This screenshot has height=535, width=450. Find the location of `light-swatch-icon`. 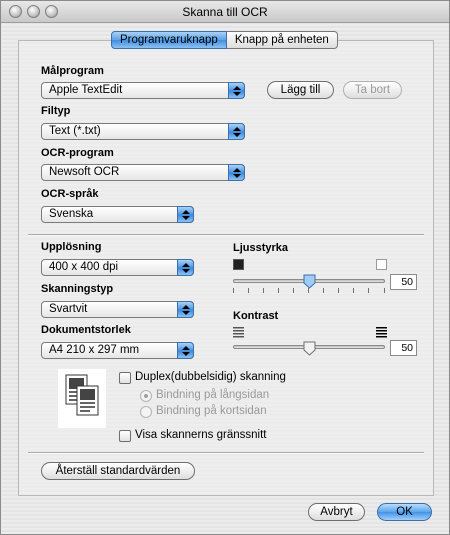

light-swatch-icon is located at coordinates (381, 264).